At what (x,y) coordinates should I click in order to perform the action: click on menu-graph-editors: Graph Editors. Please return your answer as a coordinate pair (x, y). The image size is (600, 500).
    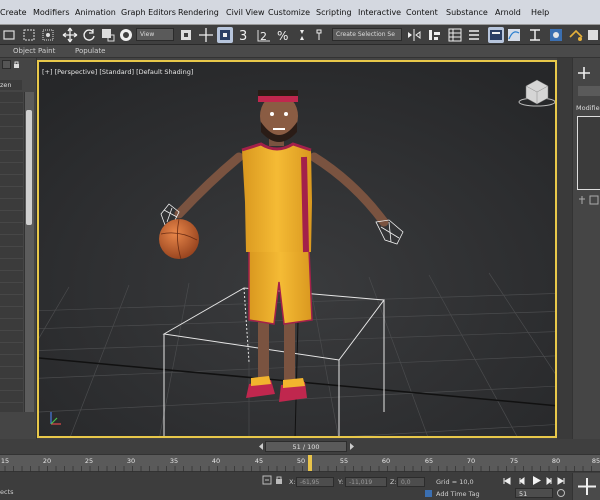
    Looking at the image, I should click on (148, 12).